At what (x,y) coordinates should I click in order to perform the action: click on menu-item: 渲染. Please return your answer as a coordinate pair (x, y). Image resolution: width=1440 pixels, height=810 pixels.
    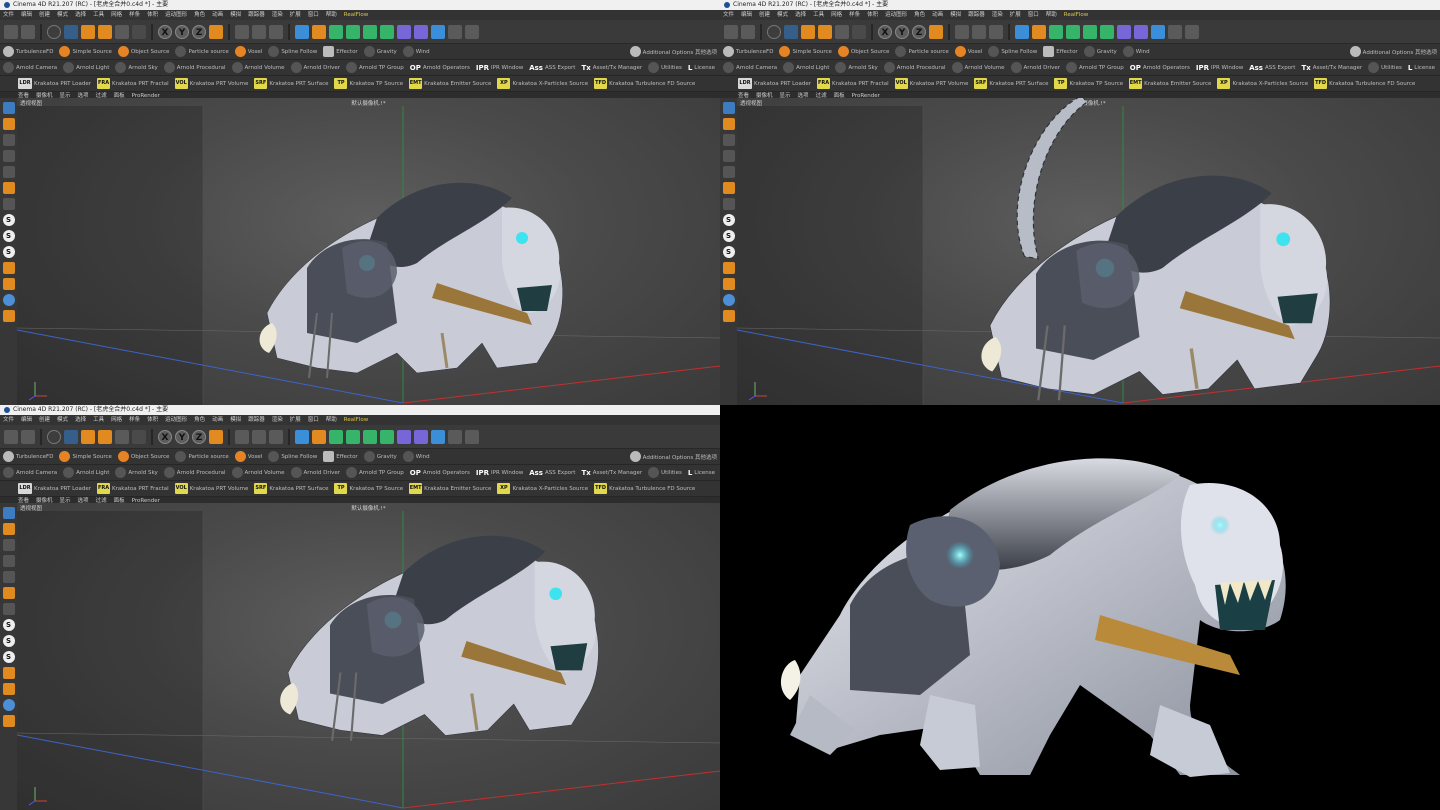
    Looking at the image, I should click on (997, 15).